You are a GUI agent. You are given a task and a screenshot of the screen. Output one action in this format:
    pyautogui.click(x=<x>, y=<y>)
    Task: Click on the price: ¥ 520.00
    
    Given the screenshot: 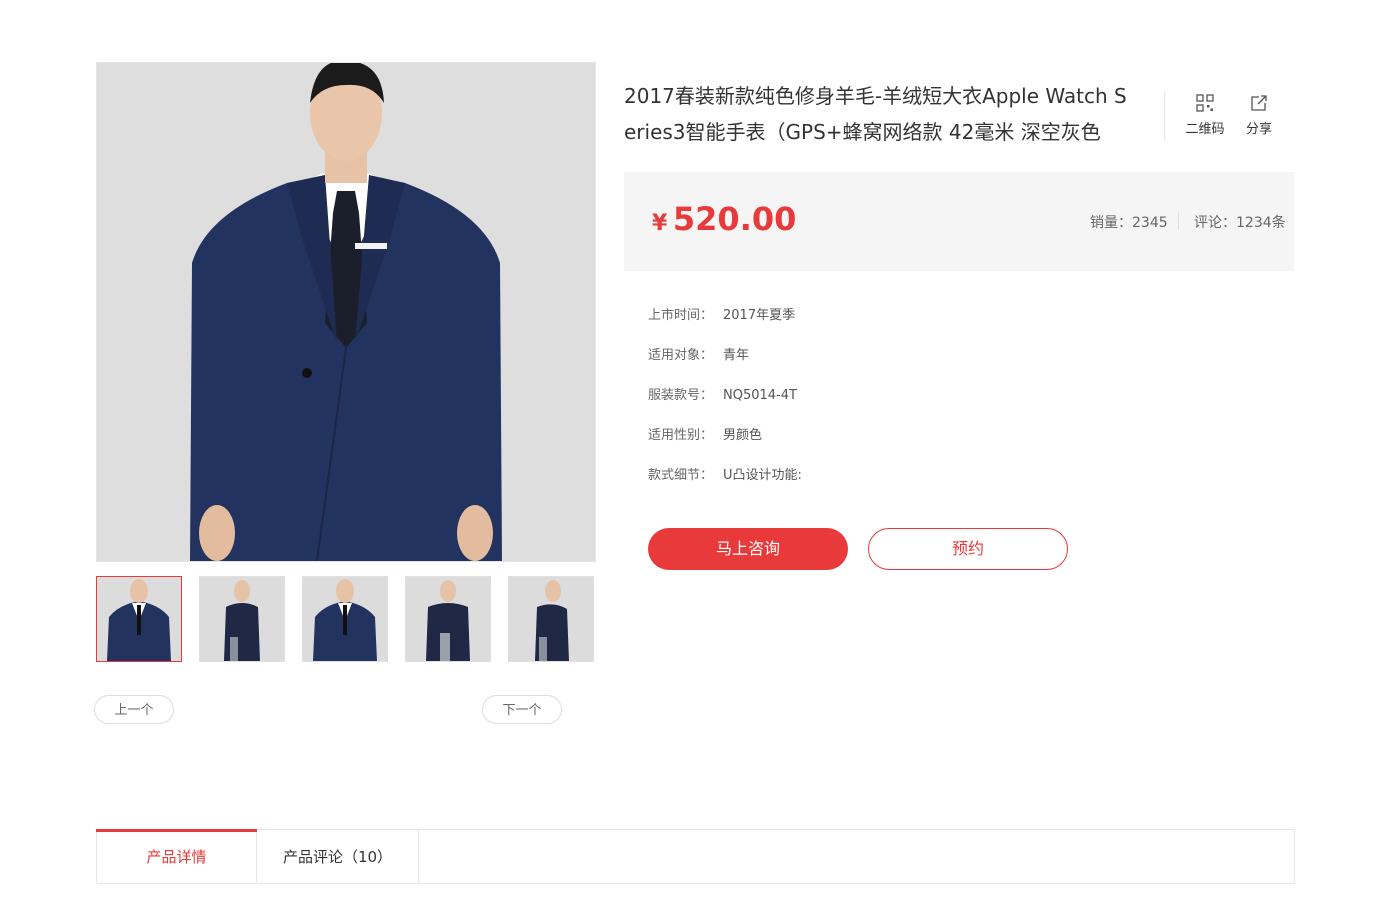 What is the action you would take?
    pyautogui.click(x=724, y=219)
    